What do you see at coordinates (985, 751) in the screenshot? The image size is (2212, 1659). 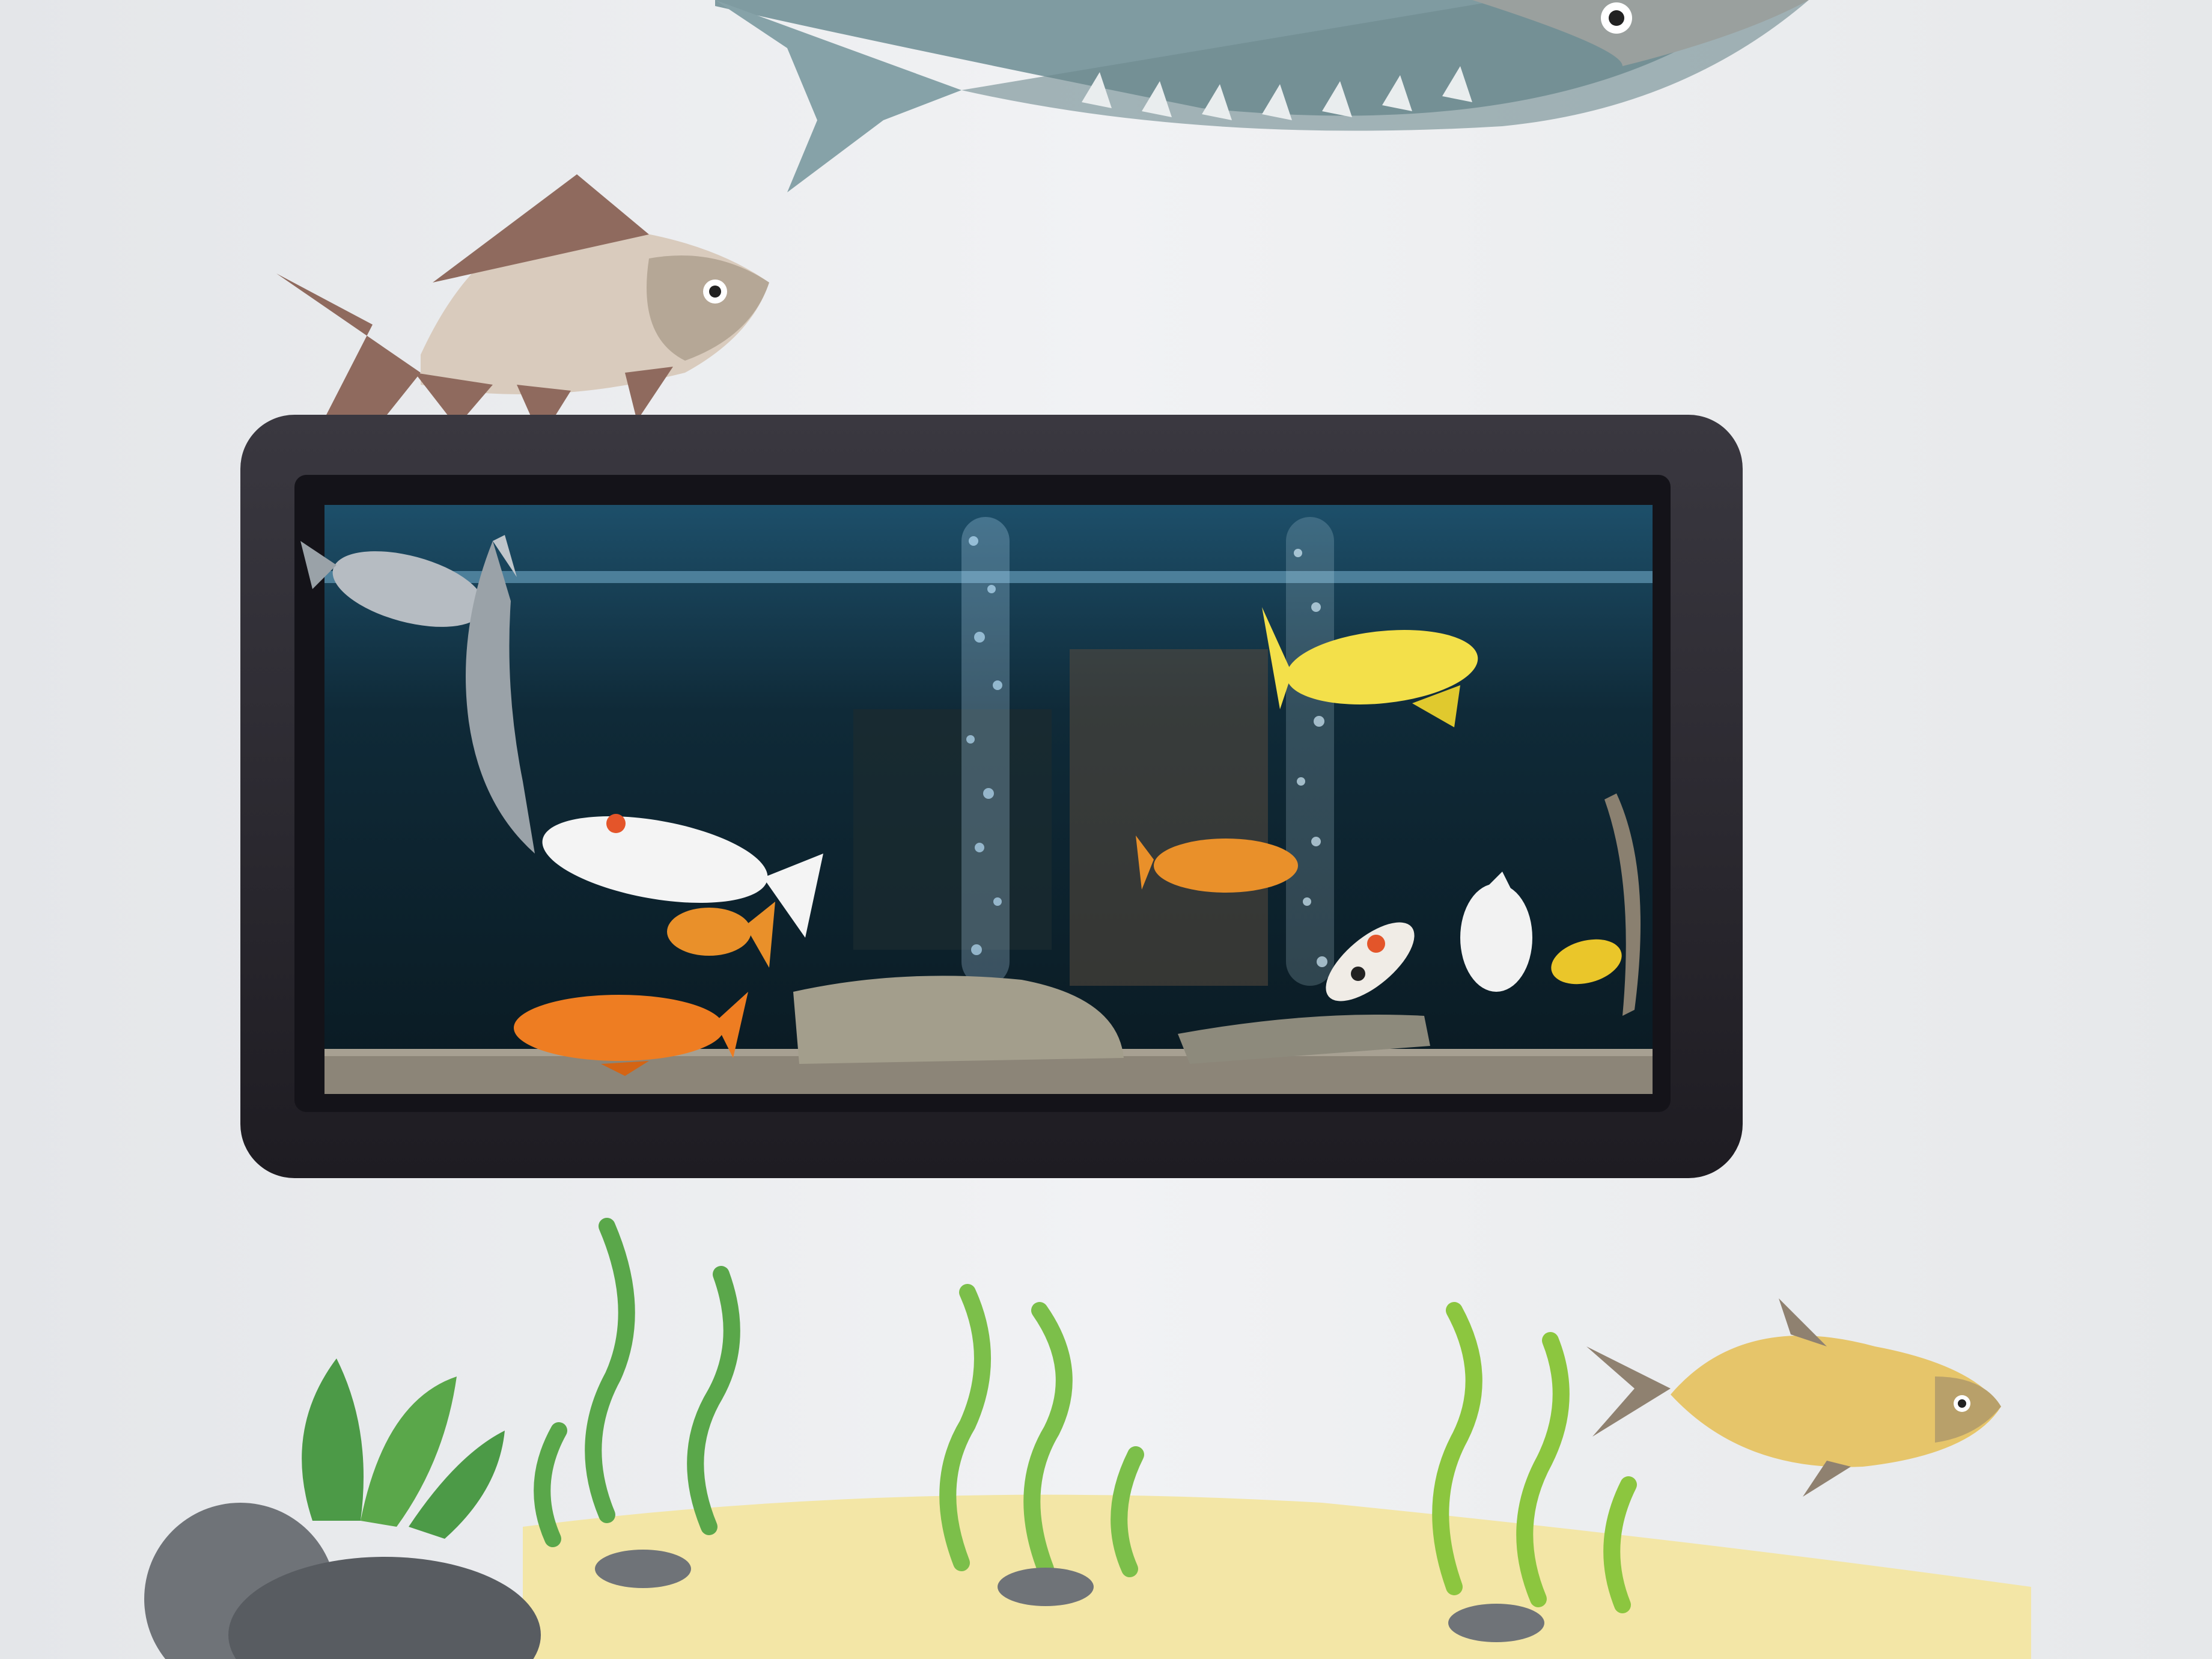 I see `bubble-column-left` at bounding box center [985, 751].